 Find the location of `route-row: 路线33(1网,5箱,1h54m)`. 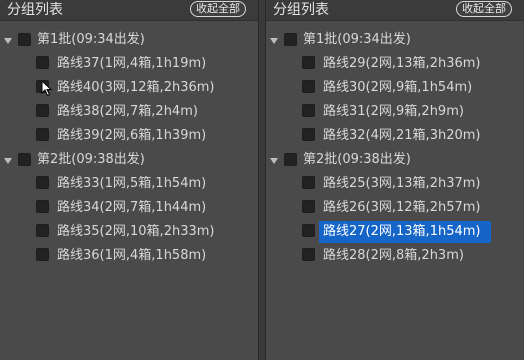

route-row: 路线33(1网,5箱,1h54m) is located at coordinates (129, 186).